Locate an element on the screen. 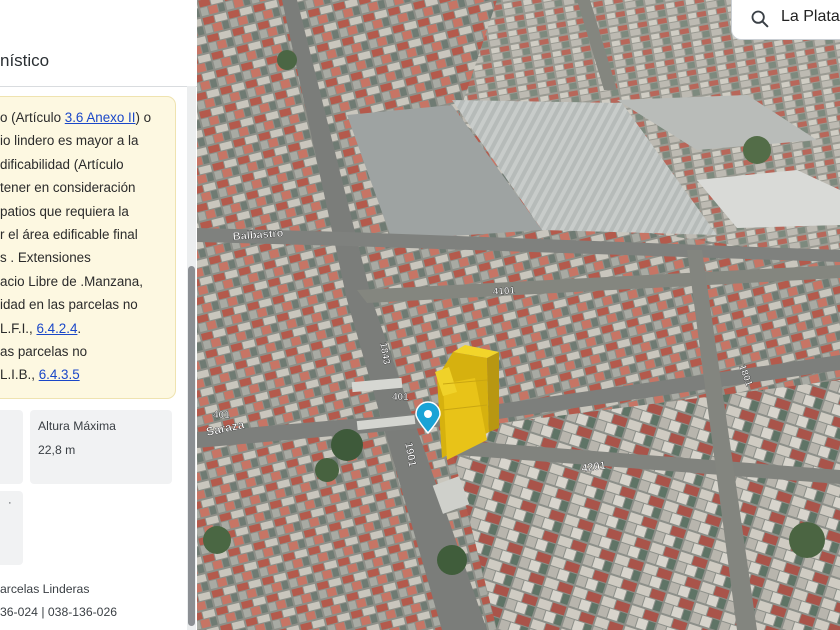  note-line: acio Libre de .Manzana, is located at coordinates (88, 281).